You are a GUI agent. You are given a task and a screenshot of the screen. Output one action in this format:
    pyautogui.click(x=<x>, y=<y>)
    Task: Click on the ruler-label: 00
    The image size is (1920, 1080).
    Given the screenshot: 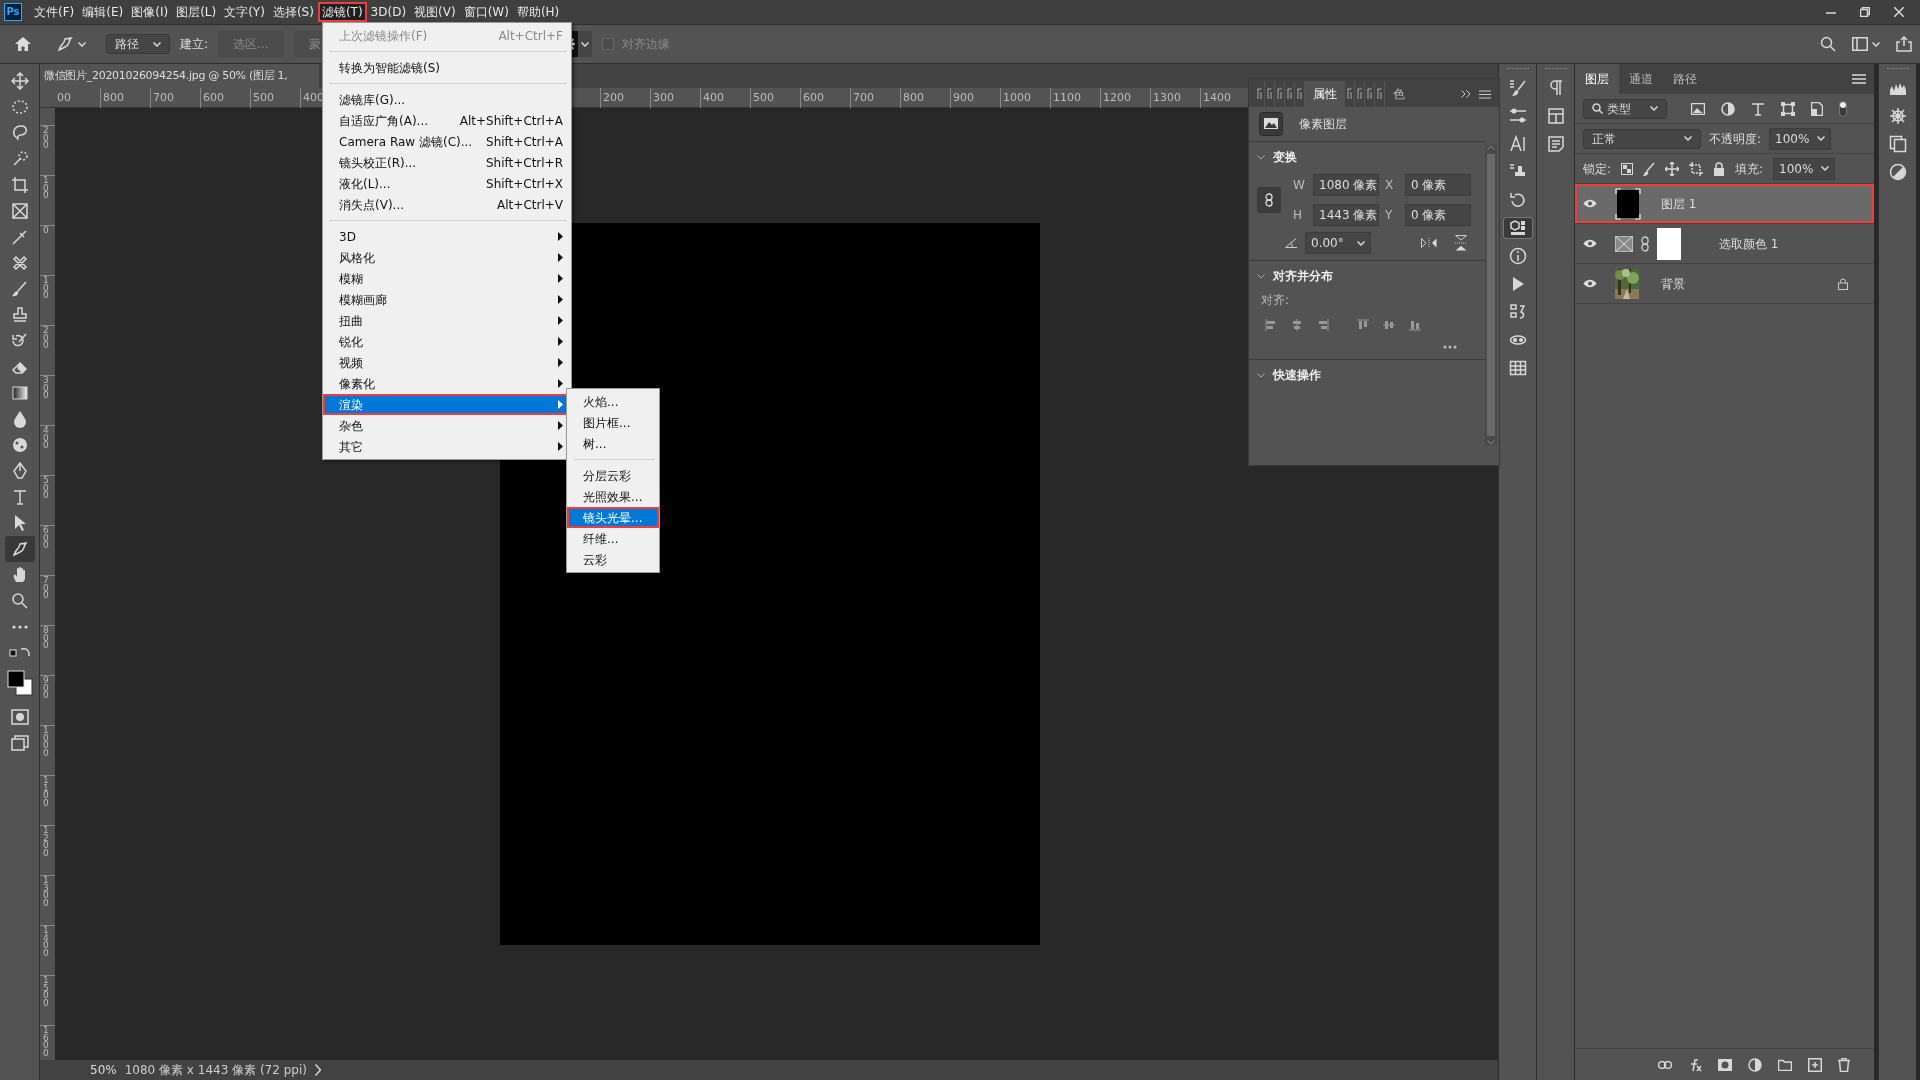 What is the action you would take?
    pyautogui.click(x=64, y=98)
    